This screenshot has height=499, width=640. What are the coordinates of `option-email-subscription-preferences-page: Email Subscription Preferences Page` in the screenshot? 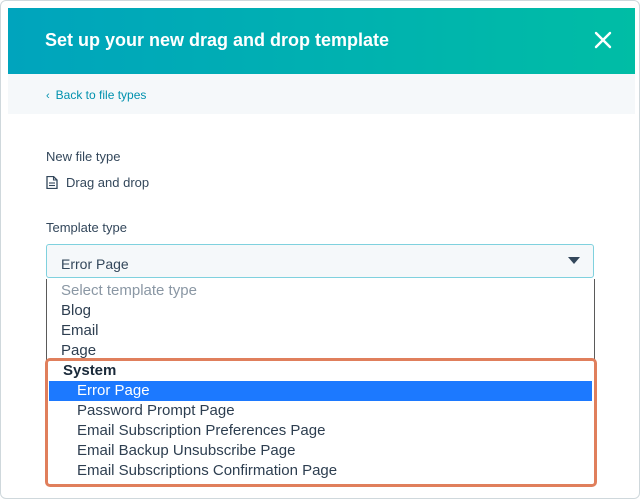 It's located at (187, 431).